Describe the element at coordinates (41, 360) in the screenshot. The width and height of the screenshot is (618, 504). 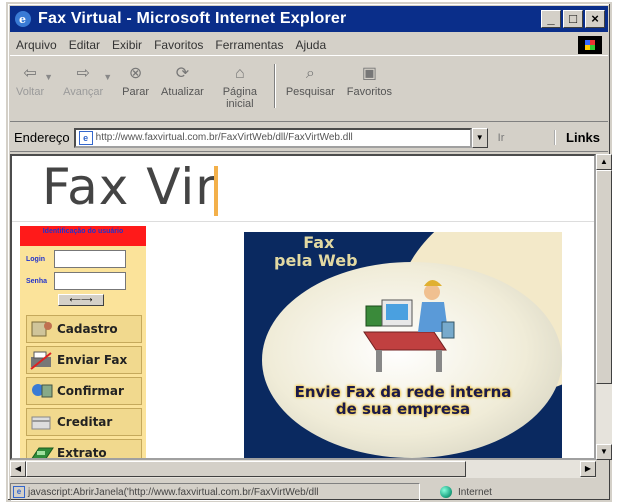
I see `send-fax-icon` at that location.